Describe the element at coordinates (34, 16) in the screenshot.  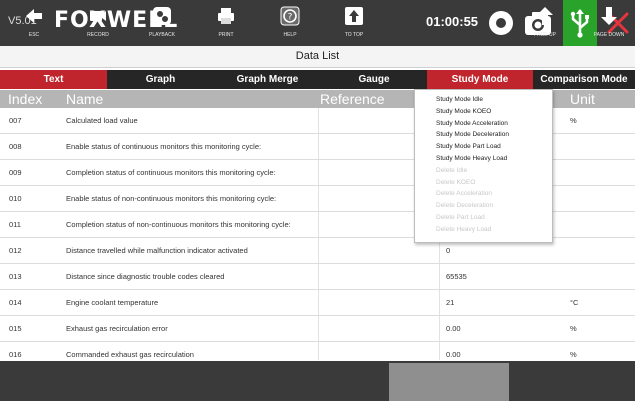
I see `arrow-left-icon` at that location.